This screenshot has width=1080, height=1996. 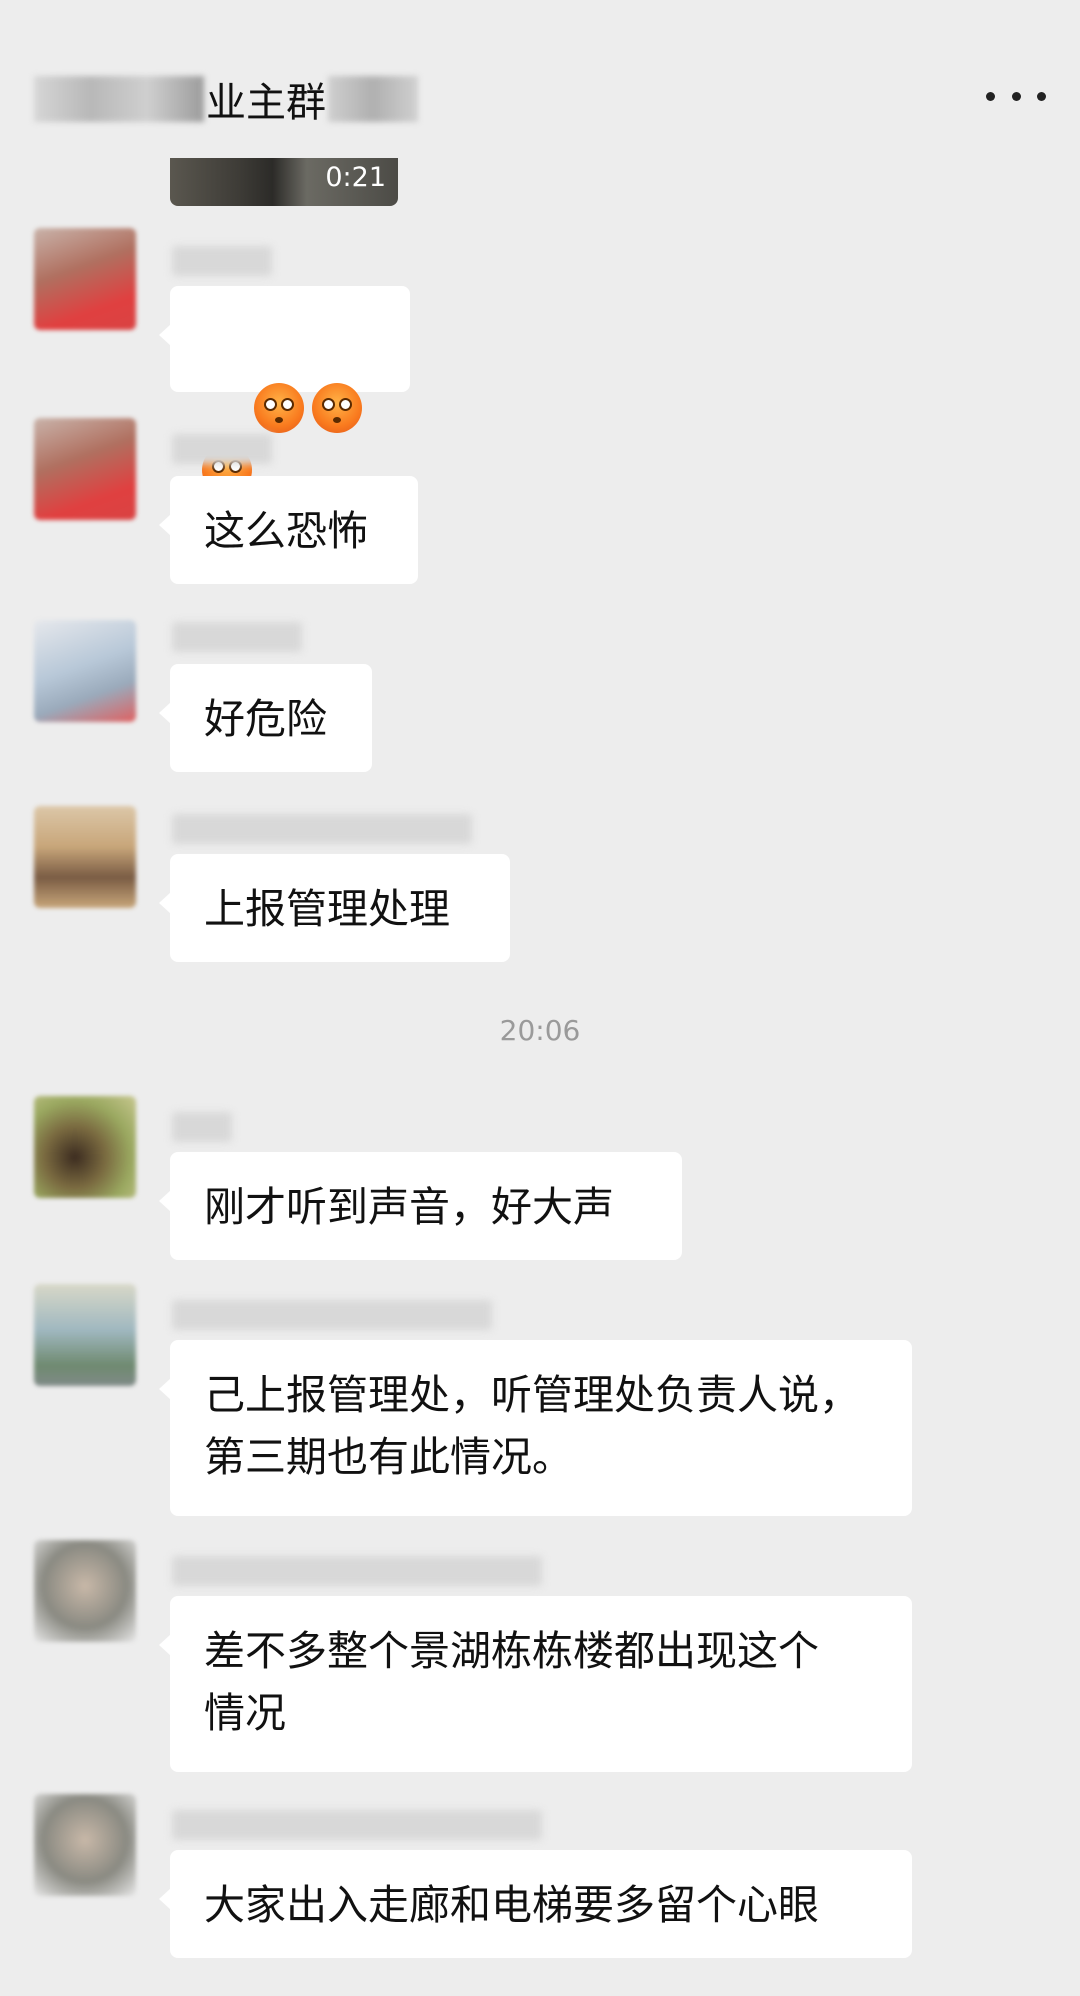 What do you see at coordinates (355, 177) in the screenshot?
I see `video-duration: 0:21` at bounding box center [355, 177].